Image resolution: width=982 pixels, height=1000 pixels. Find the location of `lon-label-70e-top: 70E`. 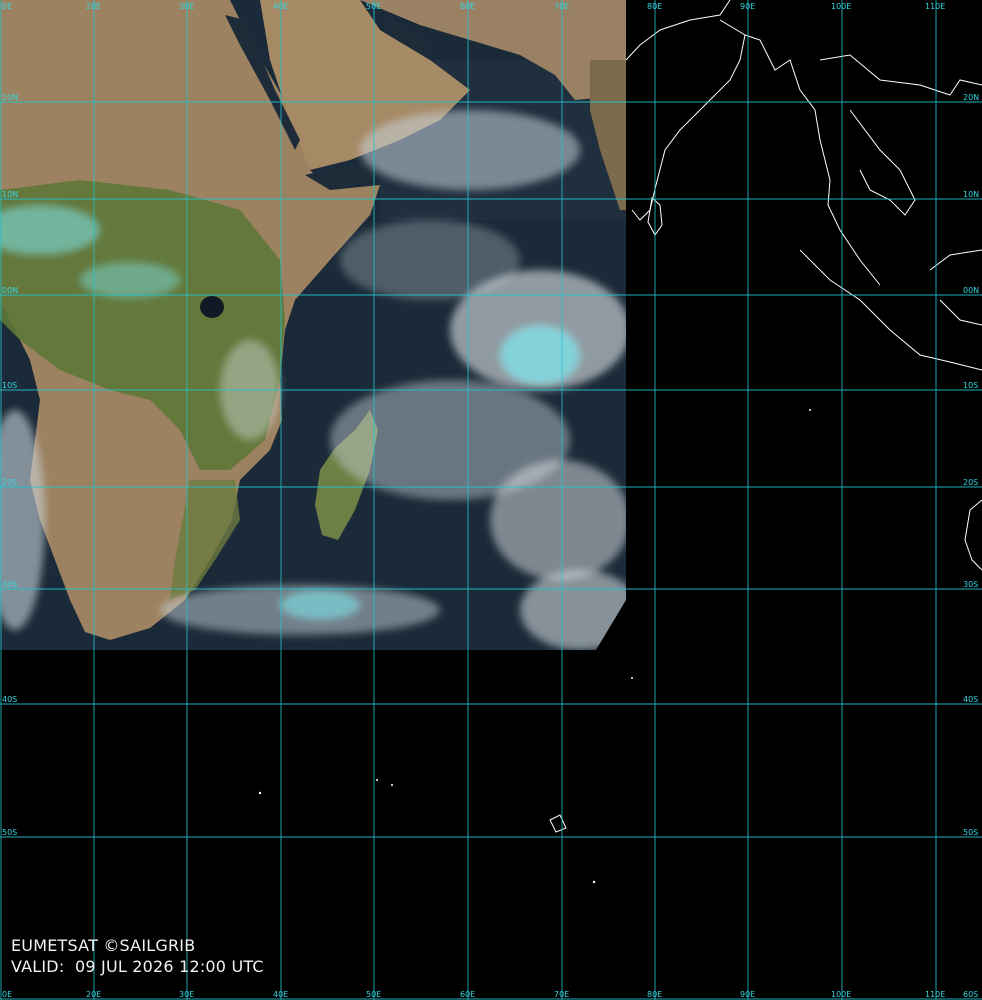

lon-label-70e-top: 70E is located at coordinates (561, 6).